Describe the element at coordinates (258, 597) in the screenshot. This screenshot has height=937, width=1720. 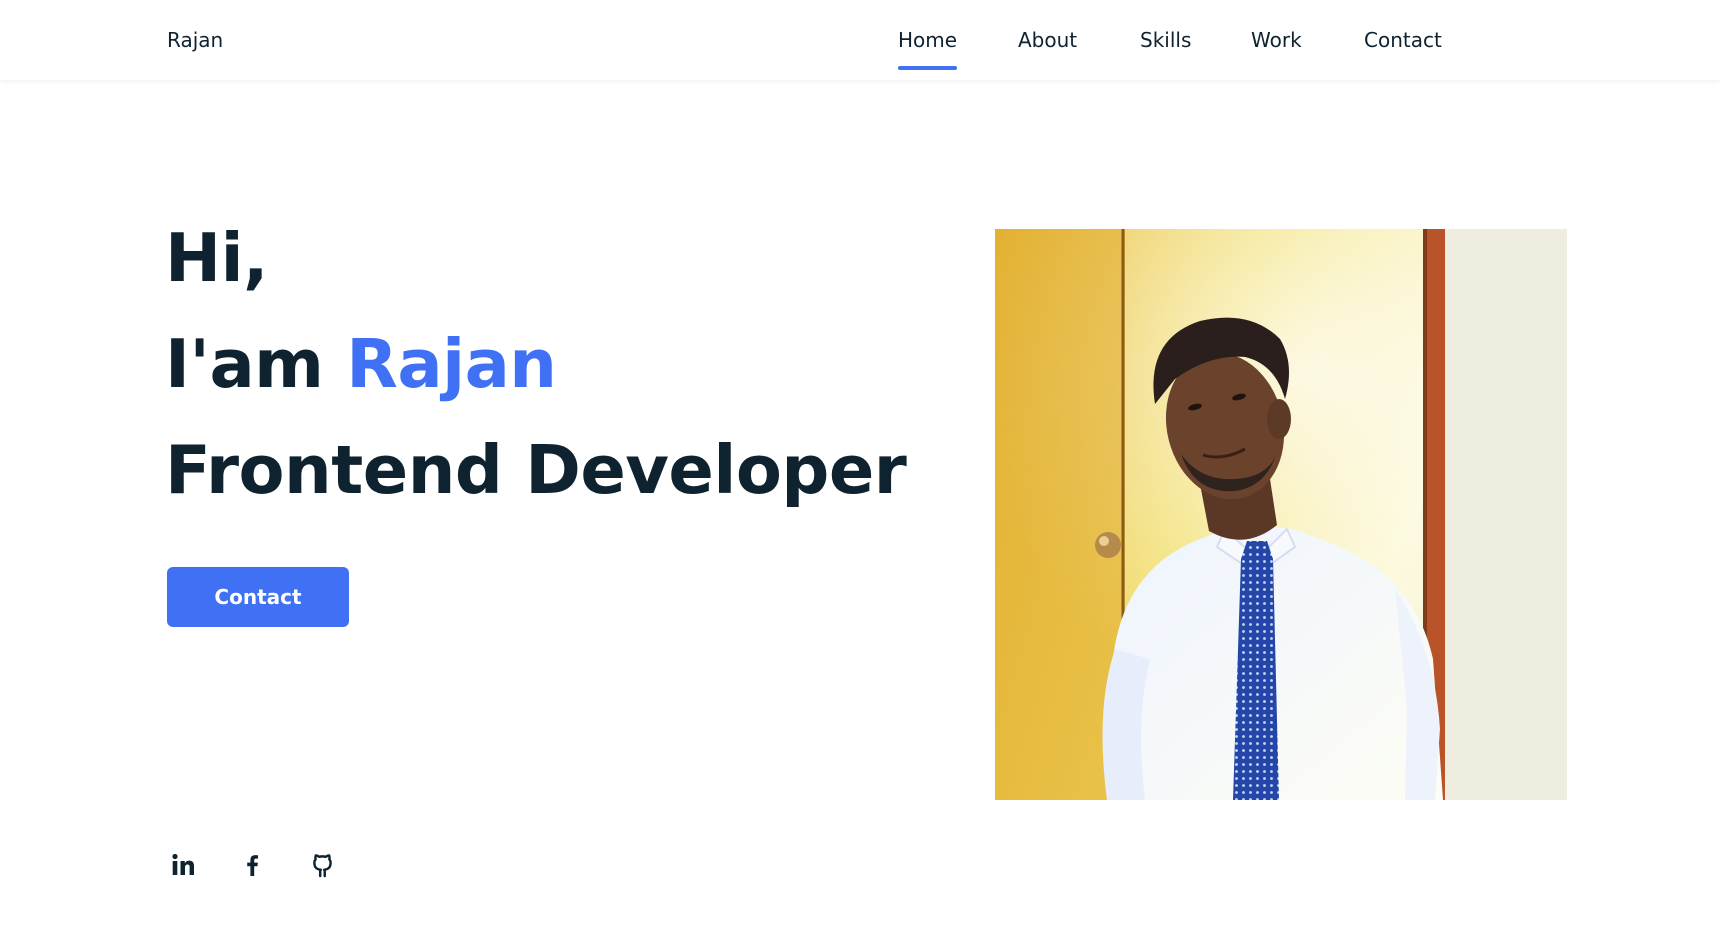
I see `contact-button: Contact` at that location.